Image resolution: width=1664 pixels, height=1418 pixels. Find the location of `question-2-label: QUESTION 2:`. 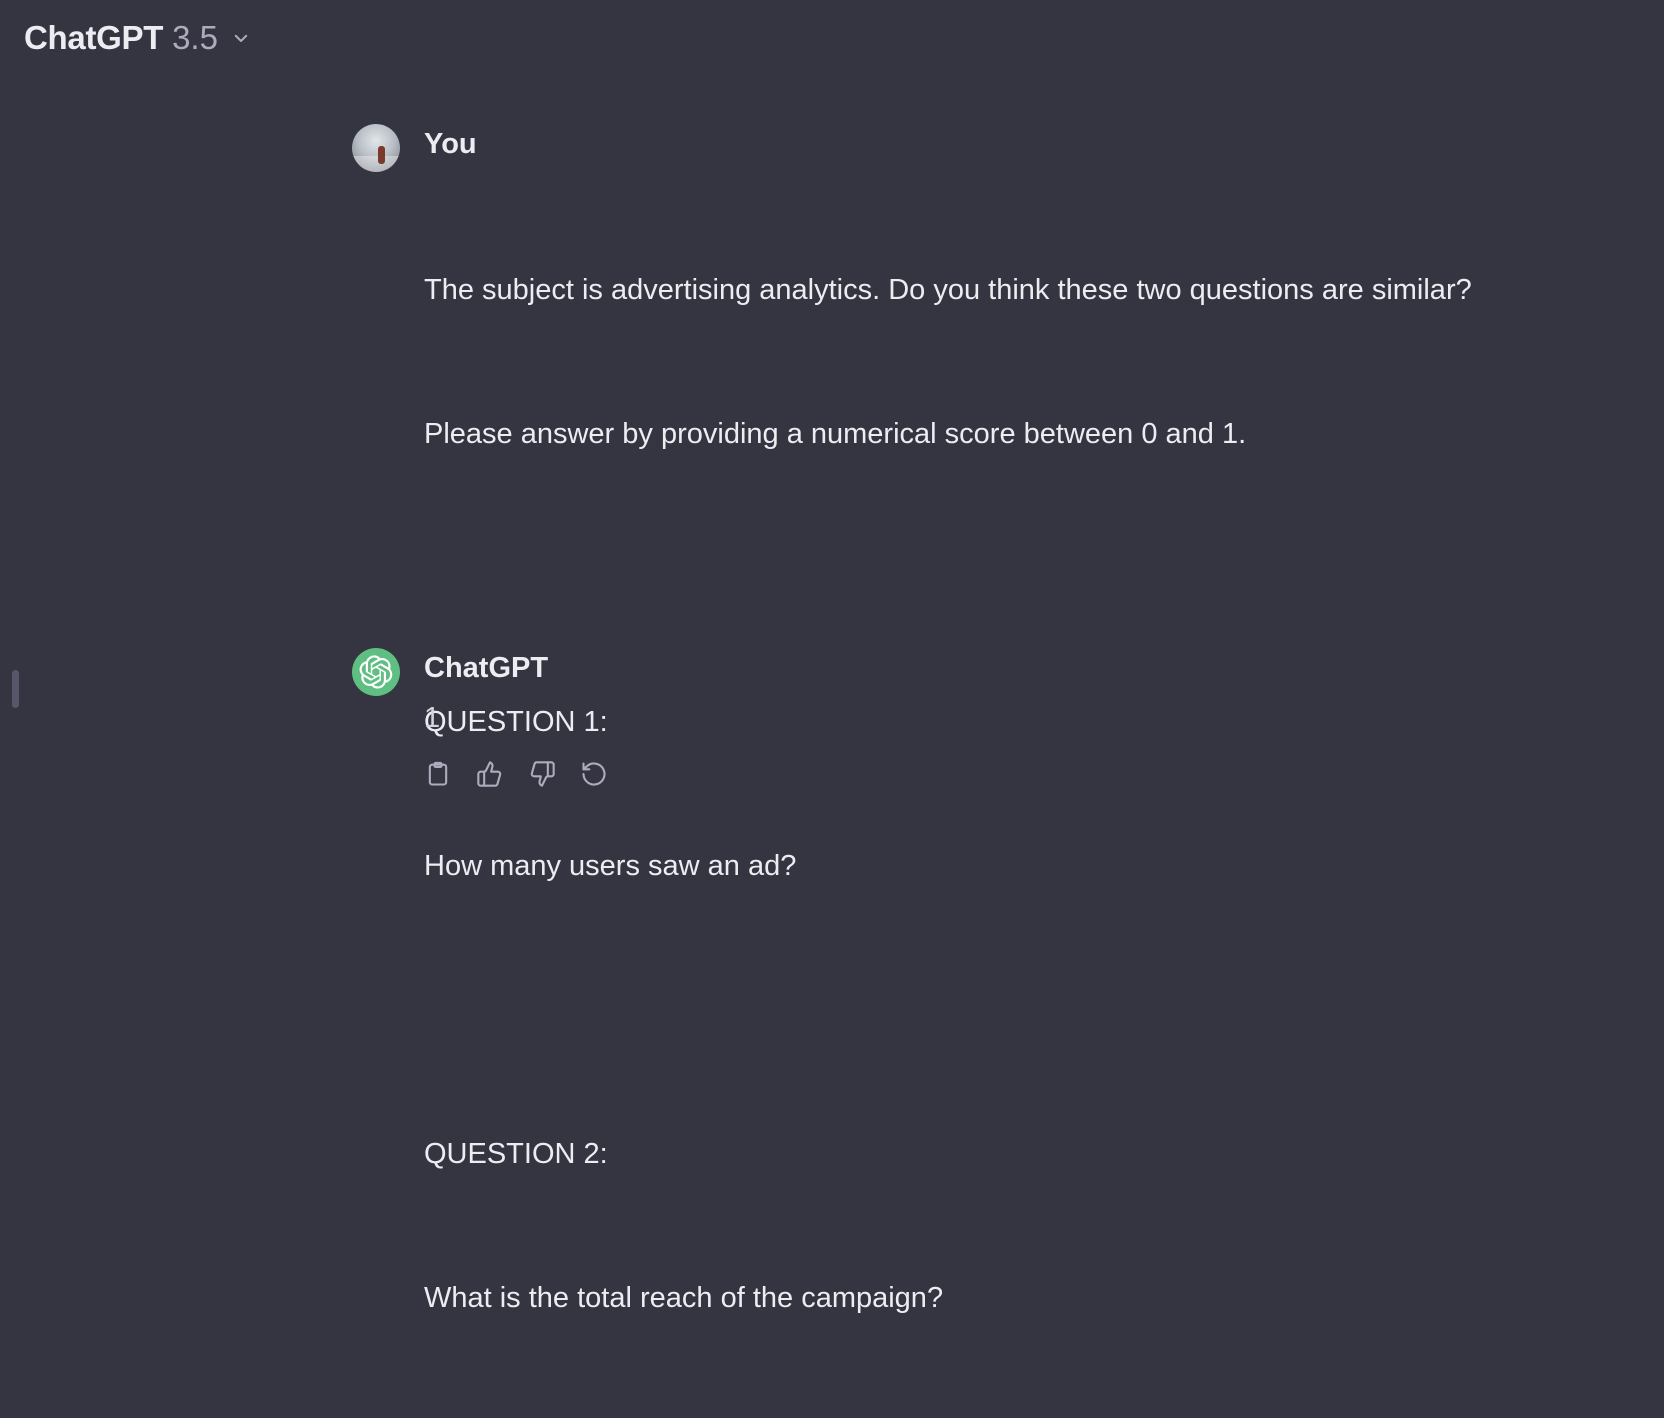

question-2-label: QUESTION 2: is located at coordinates (516, 1154).